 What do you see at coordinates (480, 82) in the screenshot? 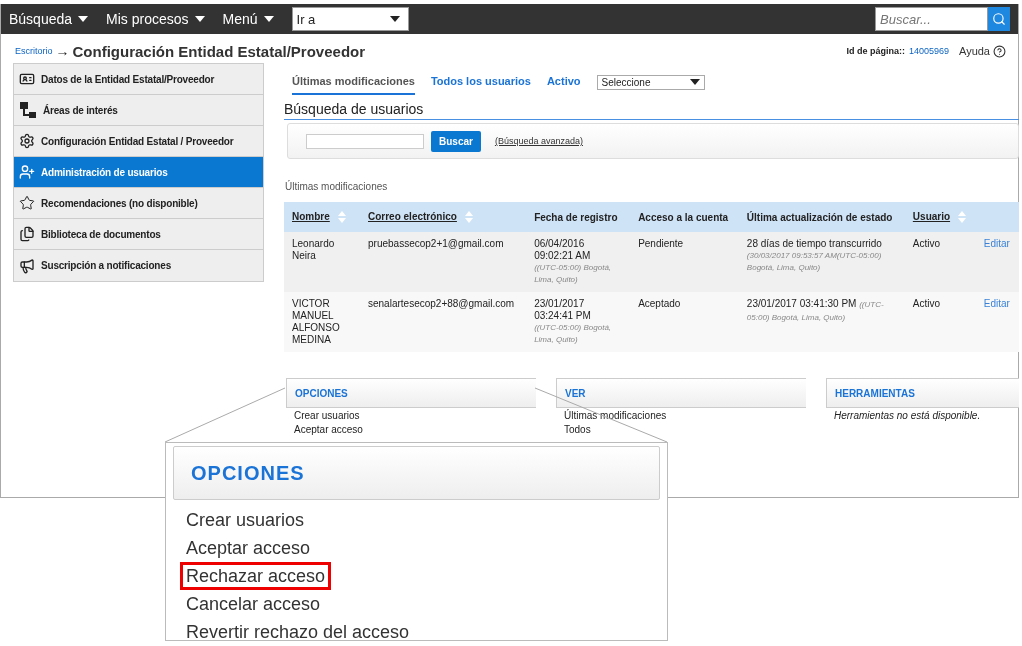
I see `tab: Todos los usuarios` at bounding box center [480, 82].